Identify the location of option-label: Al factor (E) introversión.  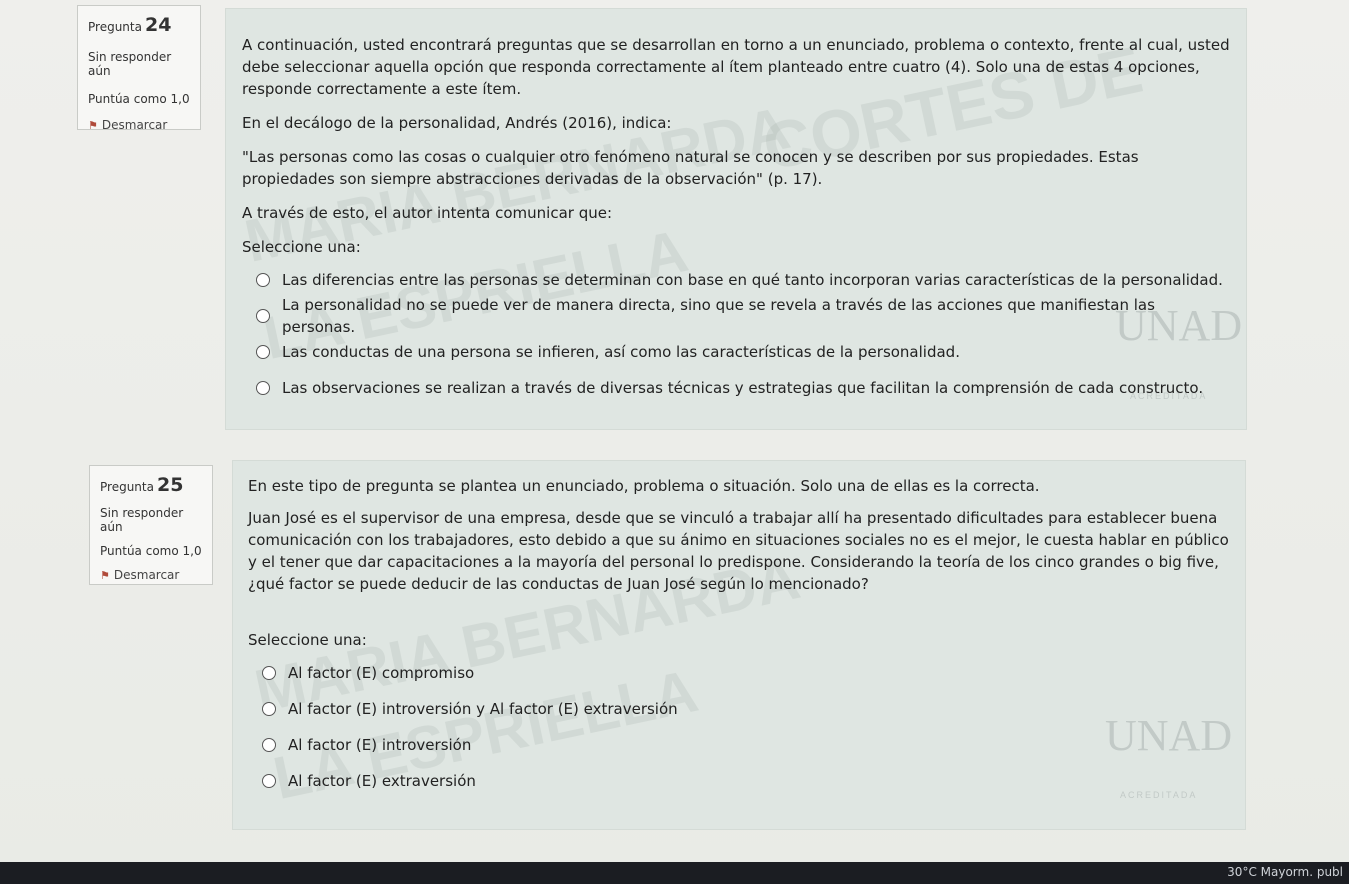
(380, 745).